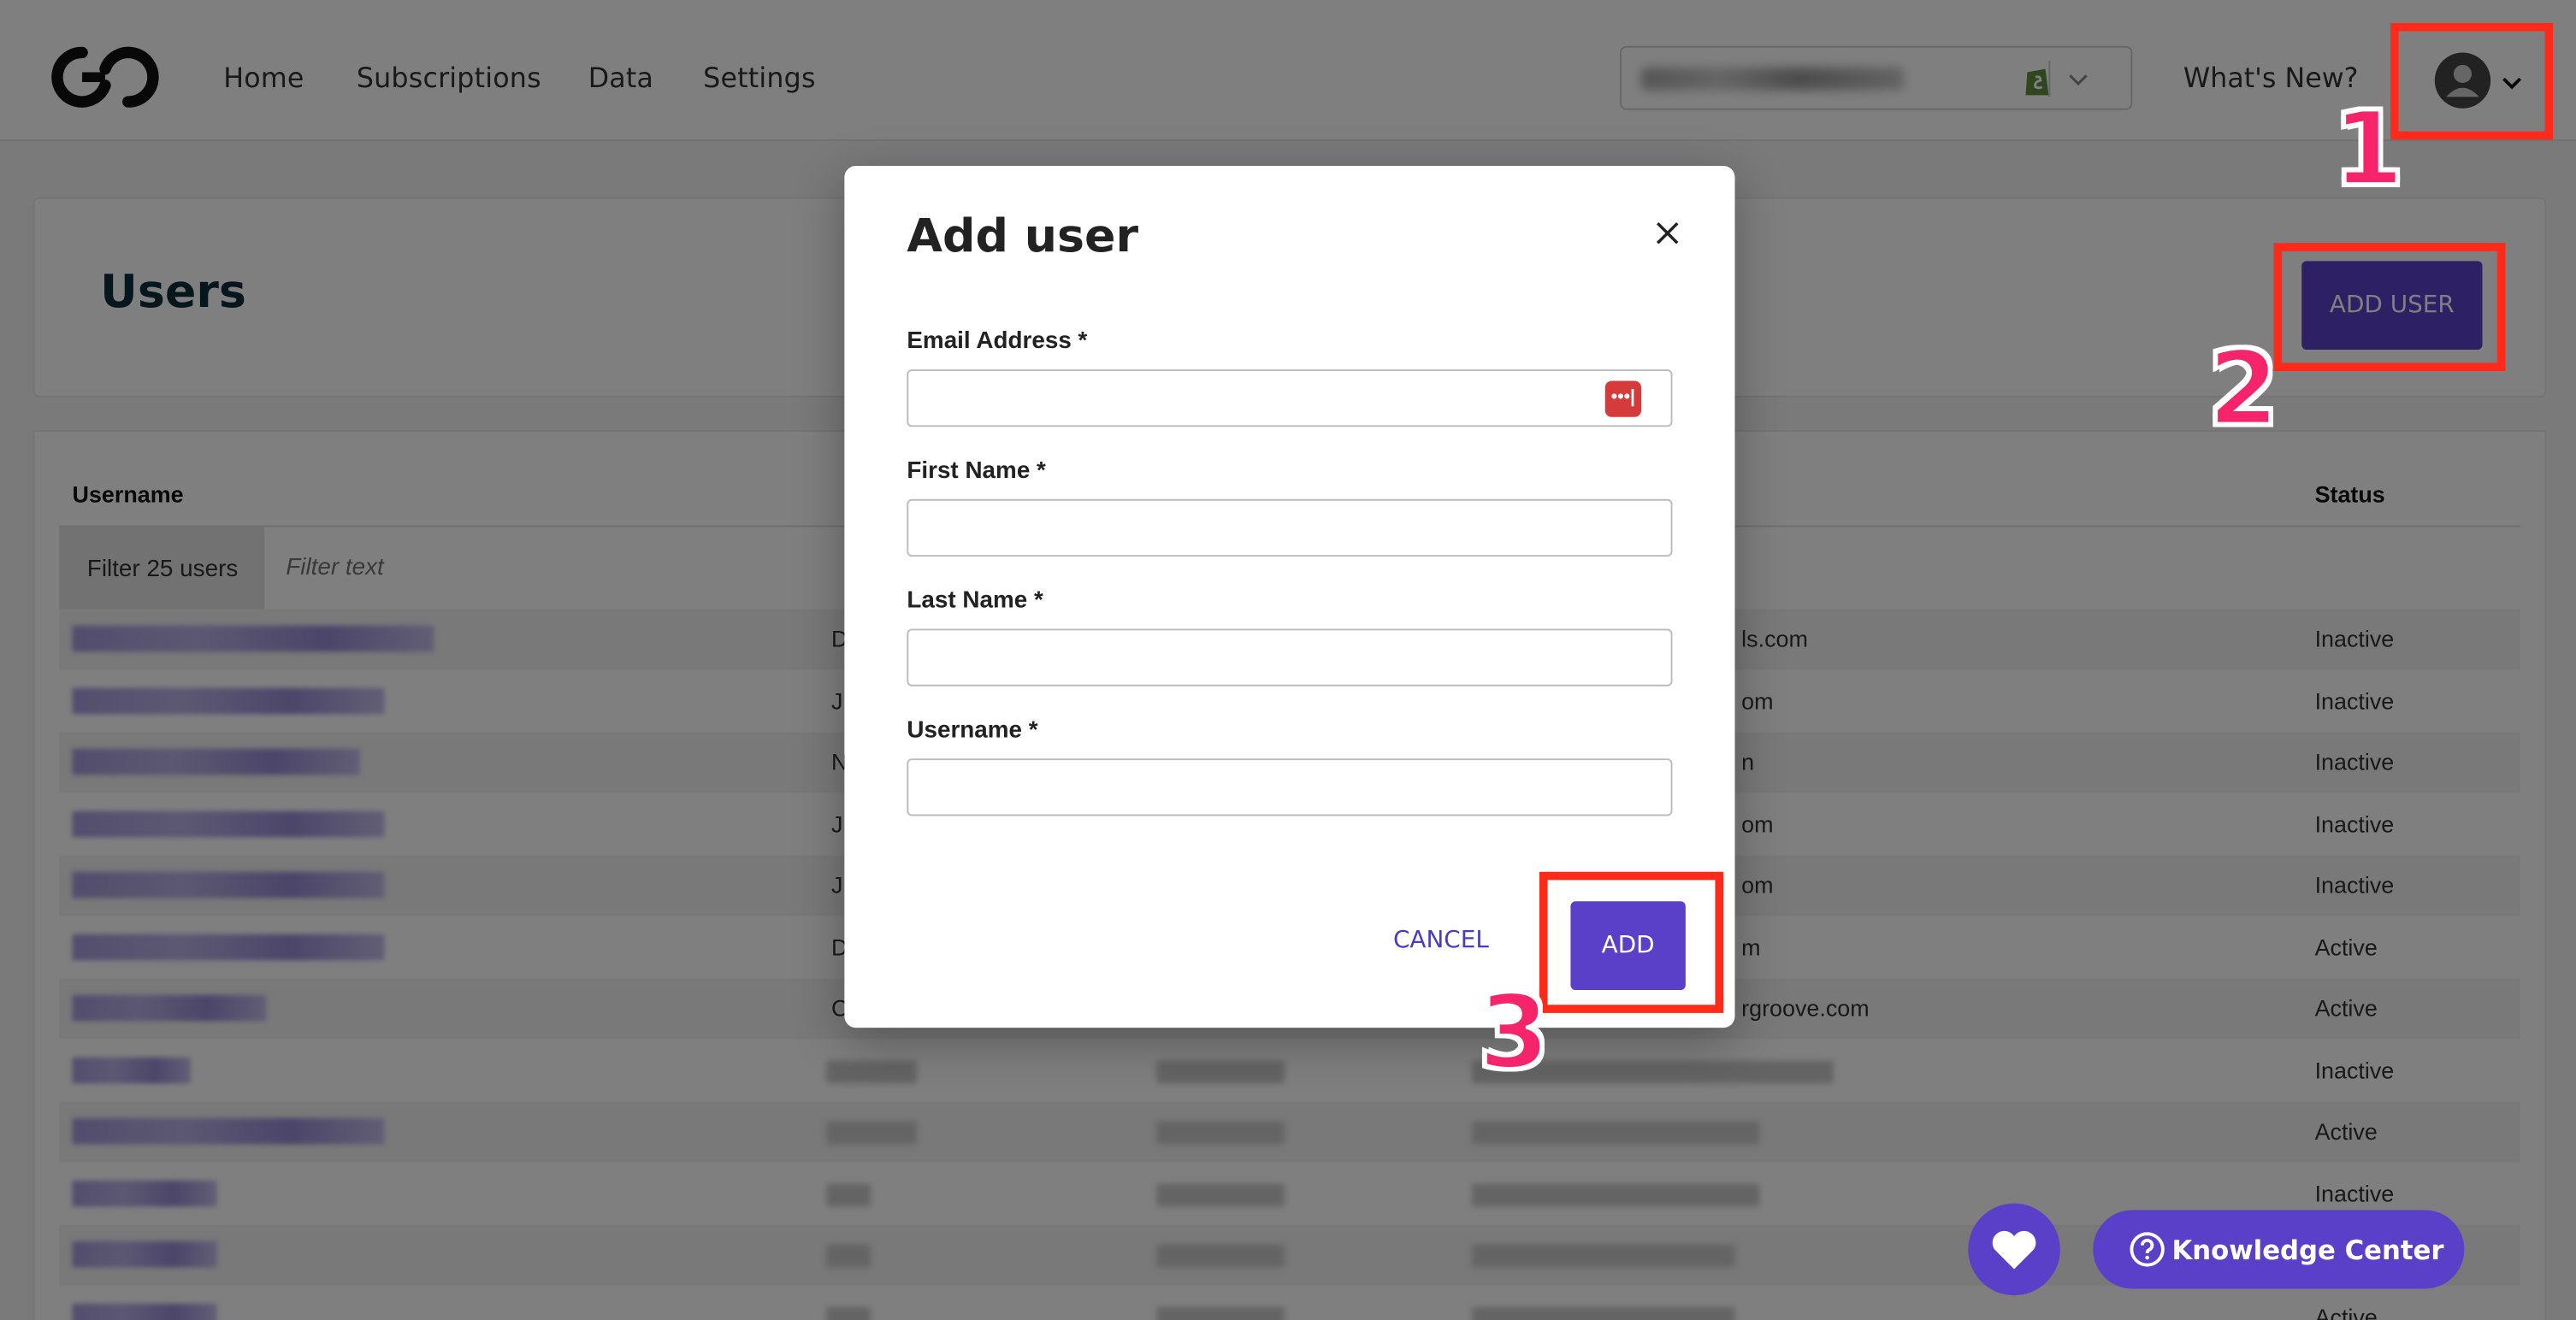 This screenshot has height=1320, width=2576. What do you see at coordinates (1441, 941) in the screenshot?
I see `cancel-button: CANCEL` at bounding box center [1441, 941].